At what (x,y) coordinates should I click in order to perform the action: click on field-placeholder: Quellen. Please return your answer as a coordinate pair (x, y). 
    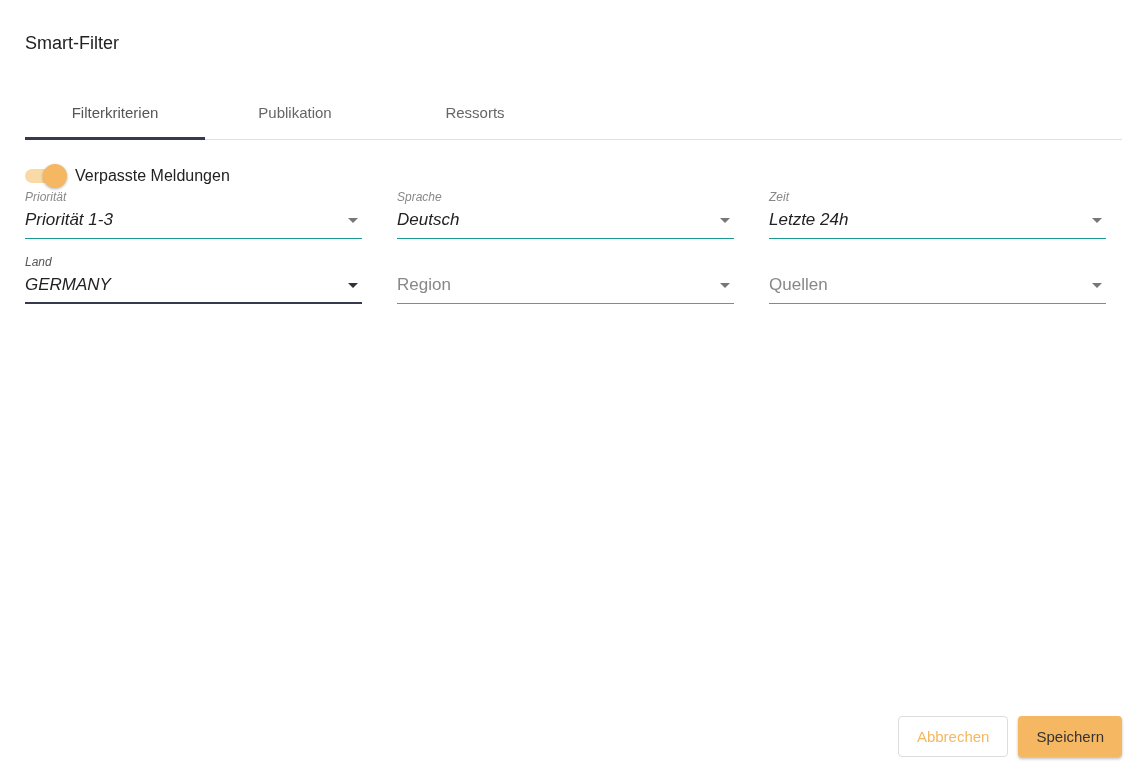
    Looking at the image, I should click on (798, 285).